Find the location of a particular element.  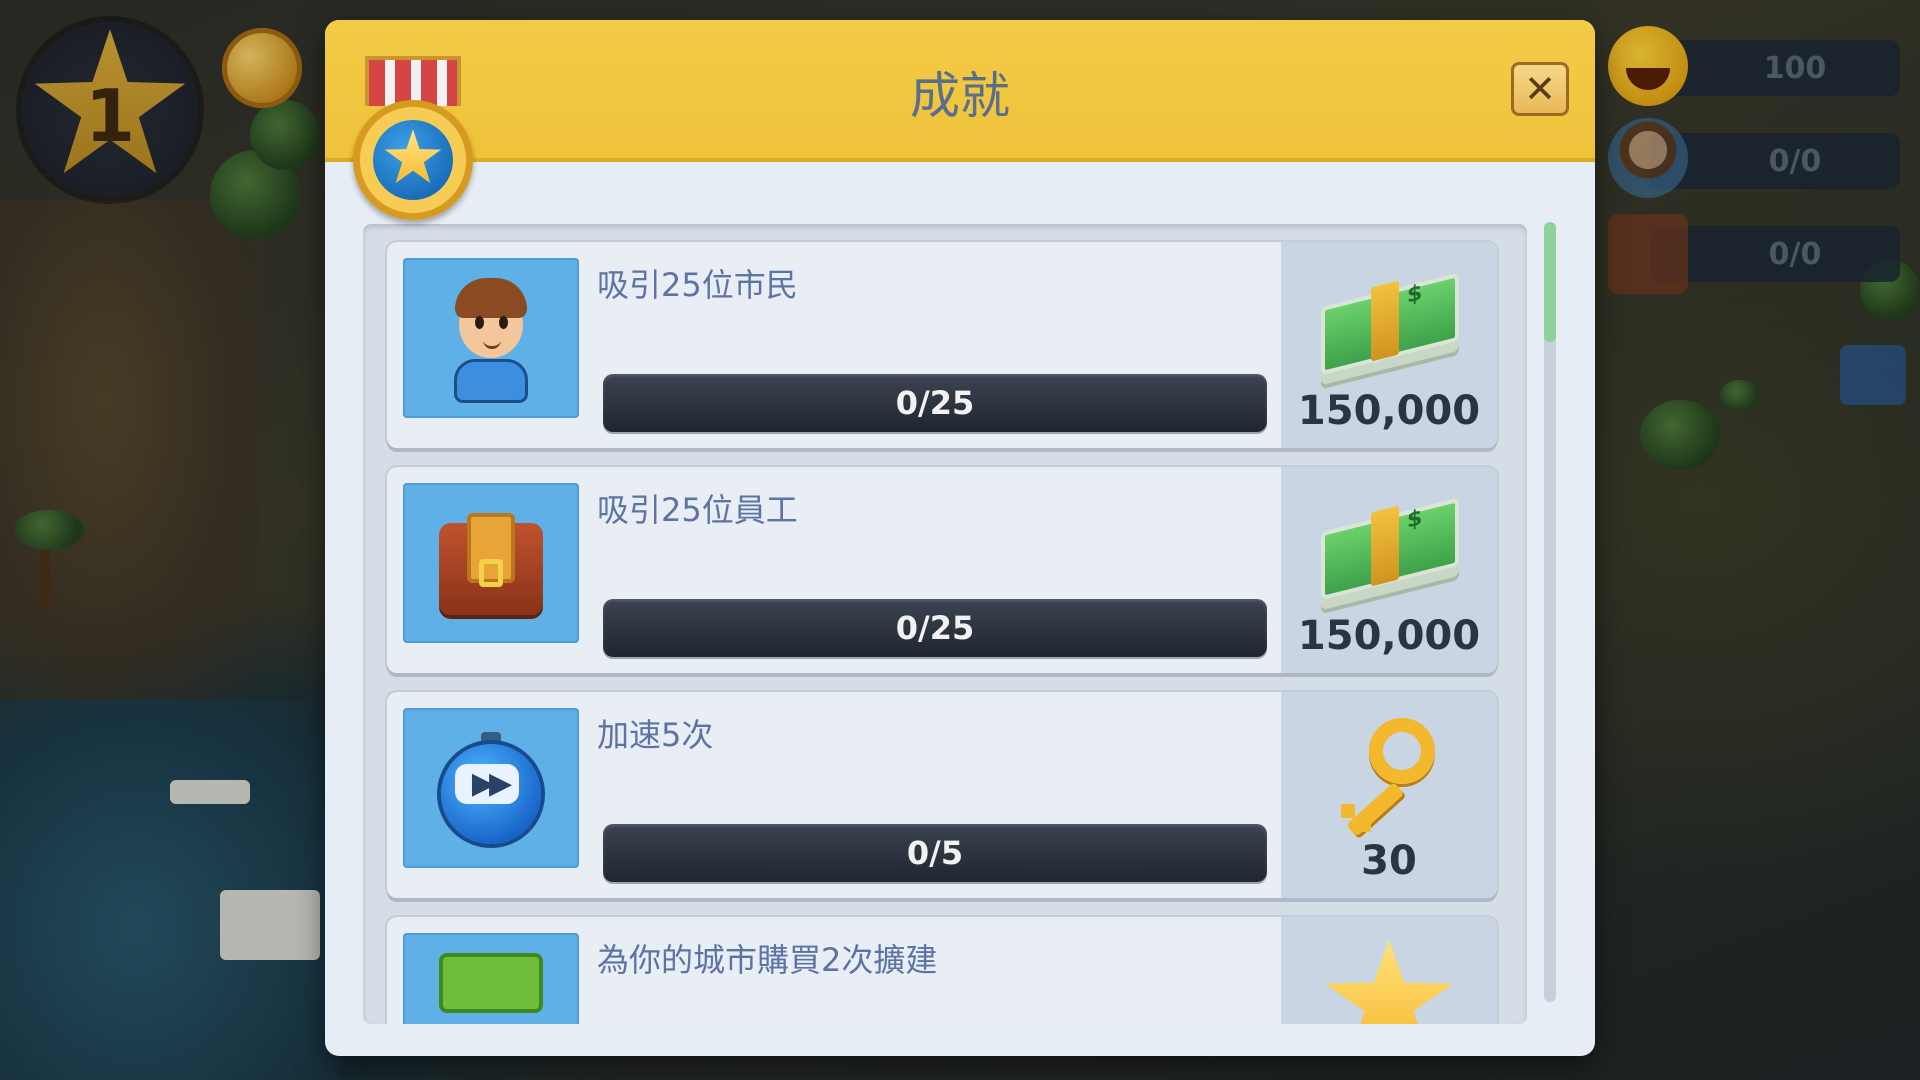

dialog-title: 成就 is located at coordinates (960, 96).